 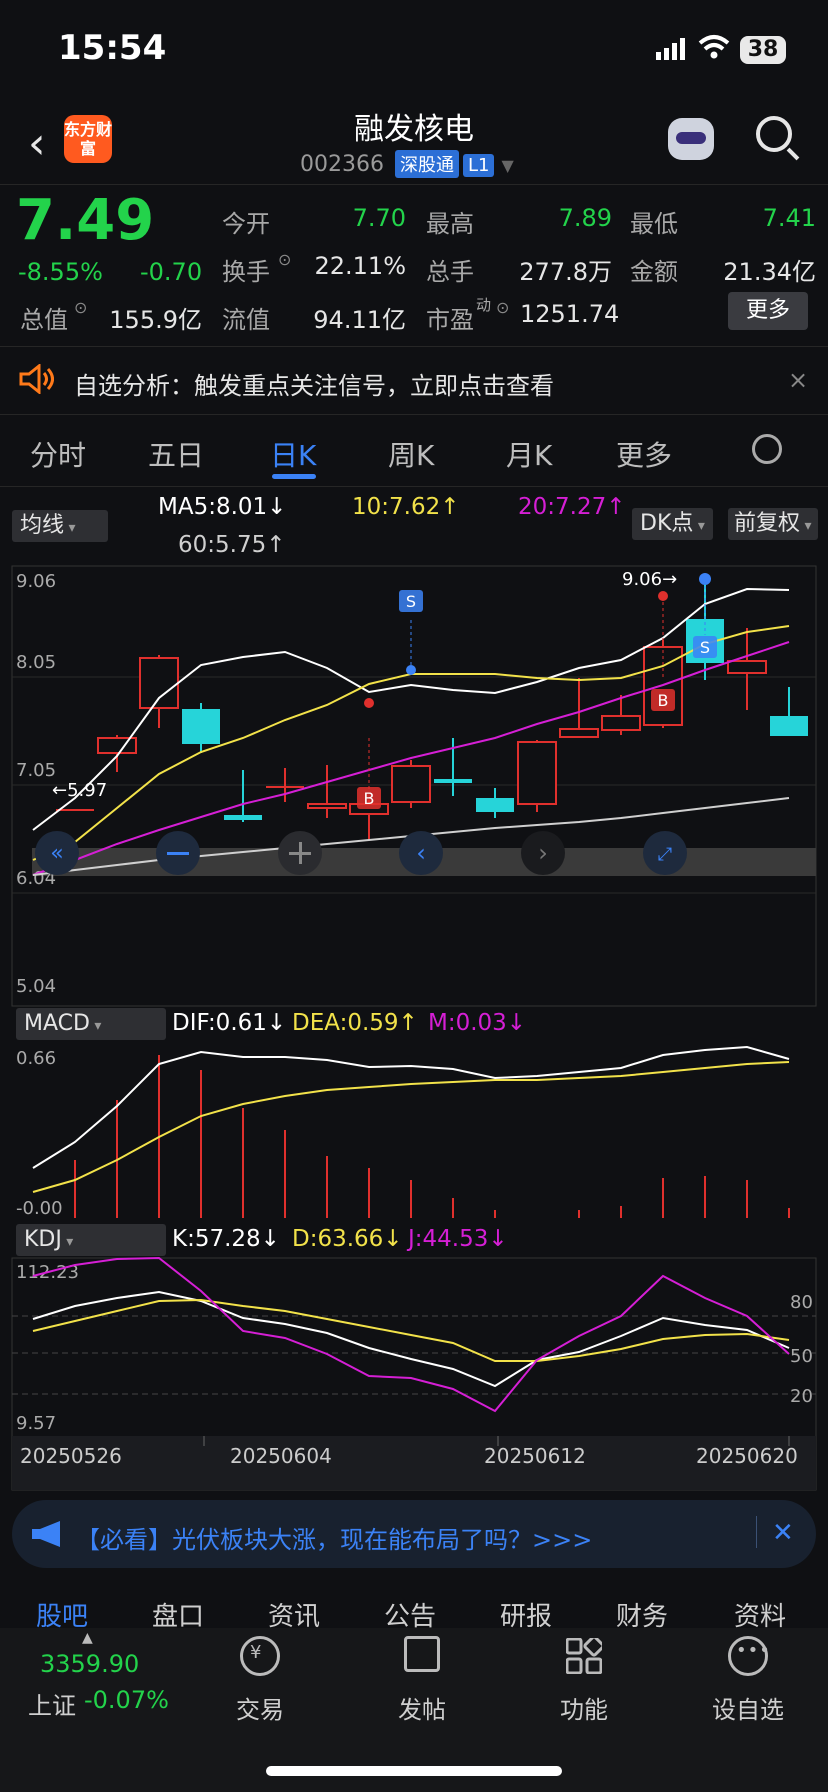 What do you see at coordinates (673, 49) in the screenshot?
I see `signal-icon` at bounding box center [673, 49].